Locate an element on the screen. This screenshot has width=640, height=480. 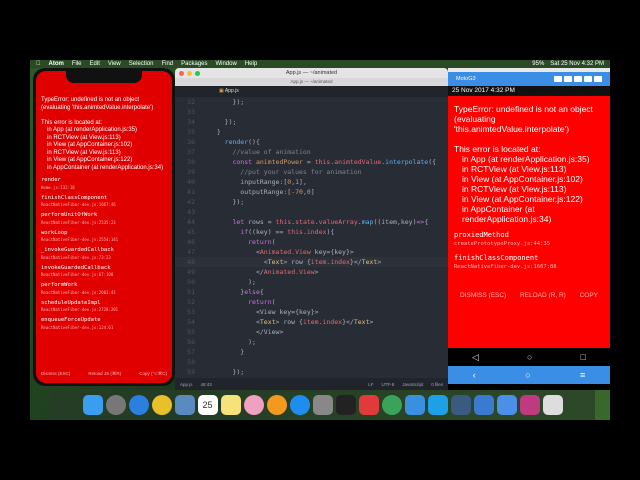
genymotion-icon is located at coordinates (460, 405).